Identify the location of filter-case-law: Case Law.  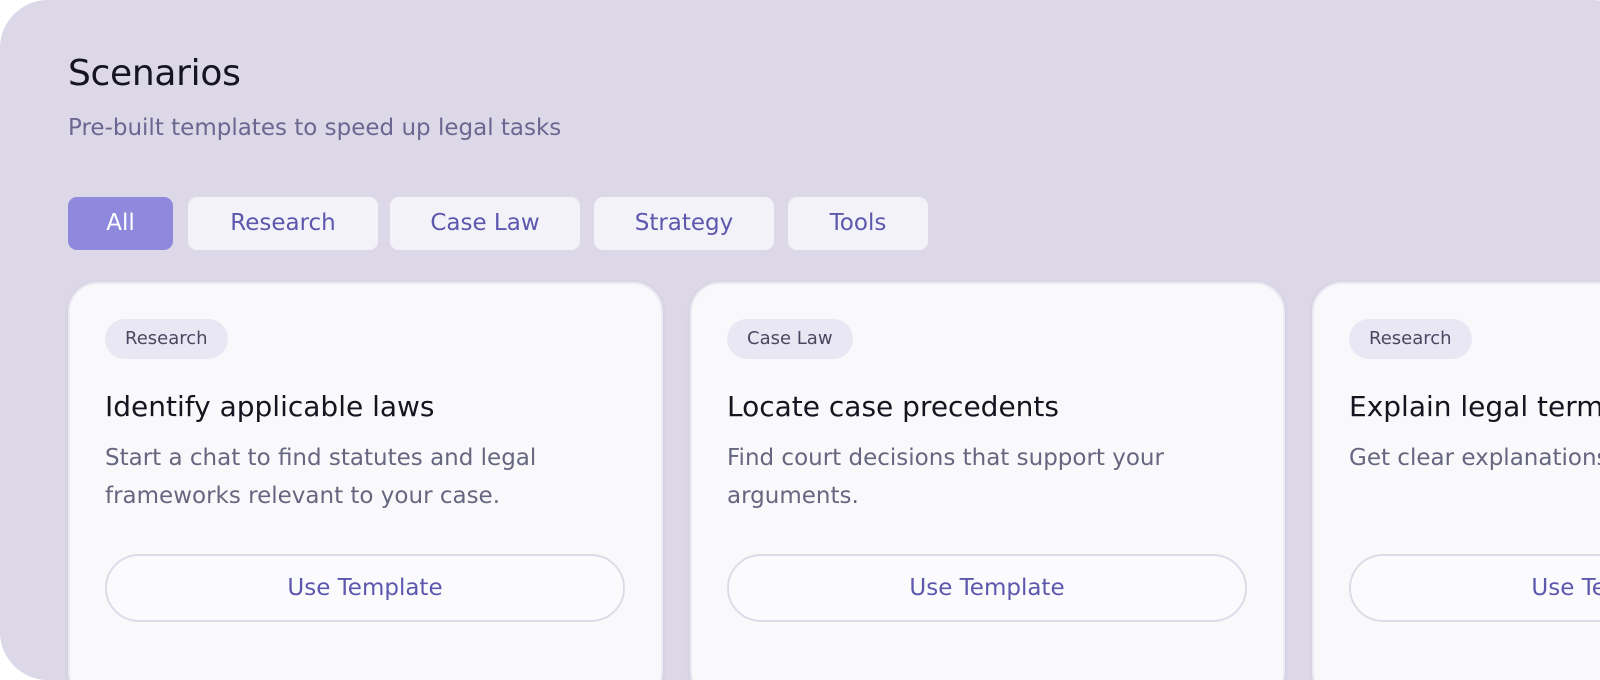
(485, 223).